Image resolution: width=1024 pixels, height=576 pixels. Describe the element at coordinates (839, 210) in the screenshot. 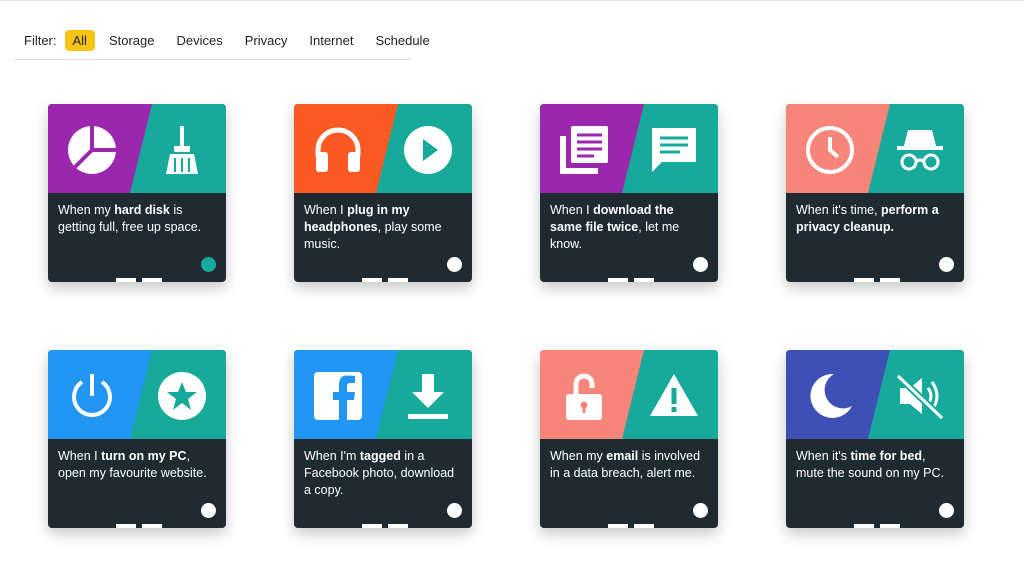

I see `card-description-text: When it's time,` at that location.